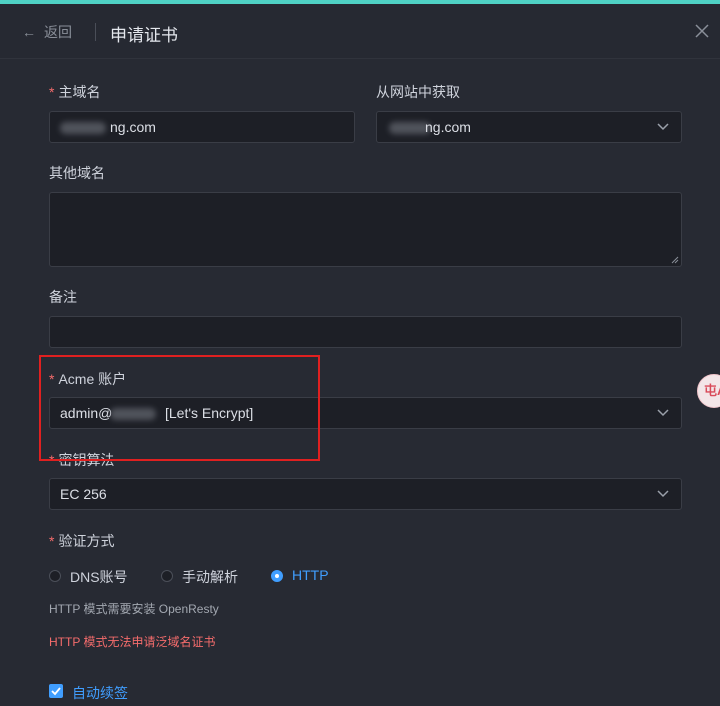  I want to click on side-floating-widget: 屯A, so click(708, 391).